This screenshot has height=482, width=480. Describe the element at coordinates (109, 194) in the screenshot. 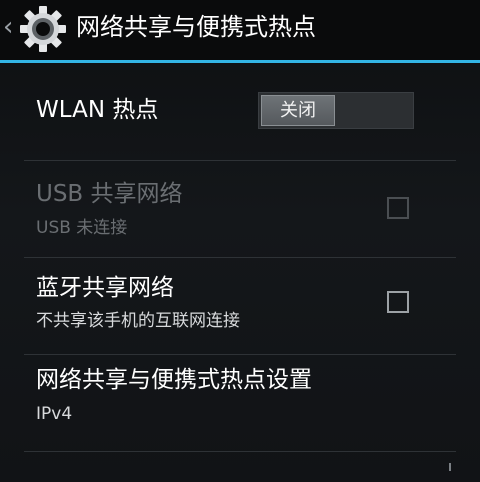

I see `usb-tethering-label: USB 共享网络` at that location.